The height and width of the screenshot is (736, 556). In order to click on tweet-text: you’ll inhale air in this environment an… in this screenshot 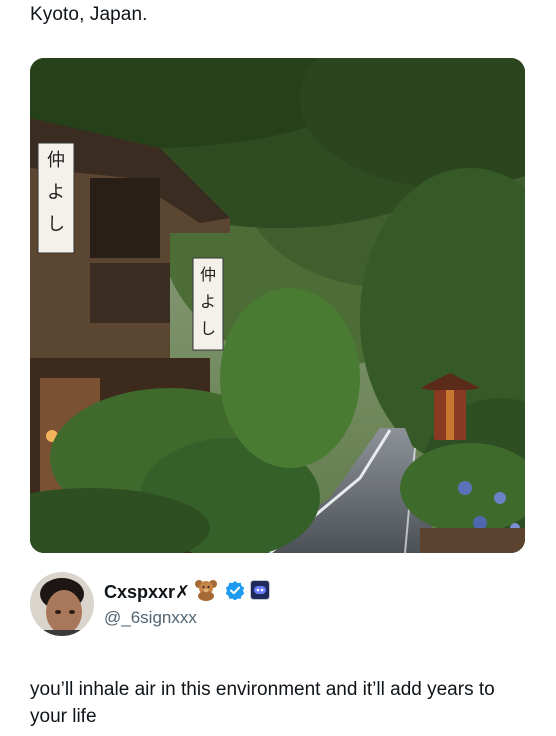, I will do `click(262, 703)`.